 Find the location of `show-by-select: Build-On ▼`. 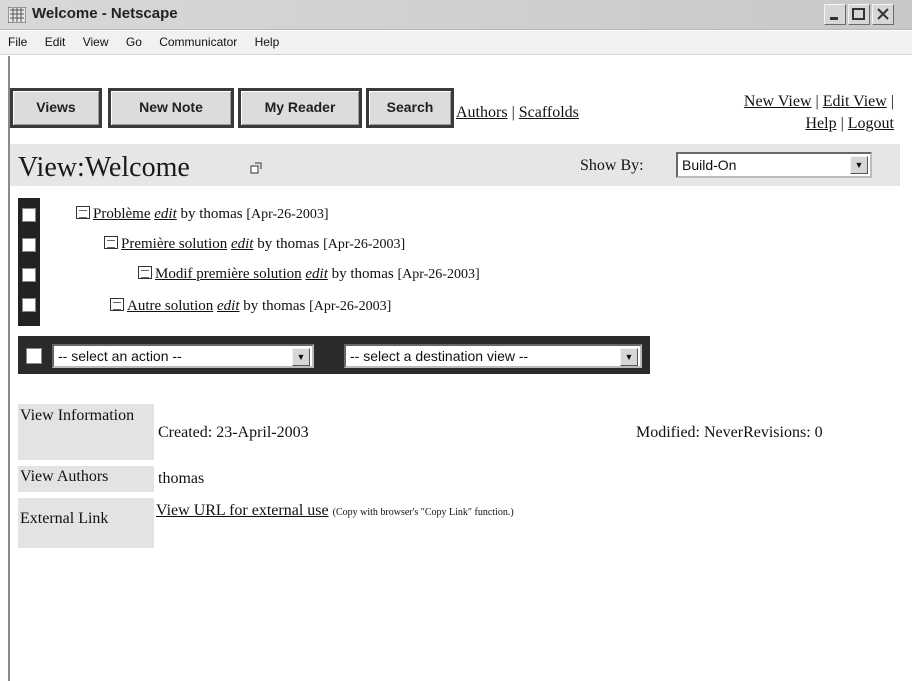

show-by-select: Build-On ▼ is located at coordinates (774, 165).